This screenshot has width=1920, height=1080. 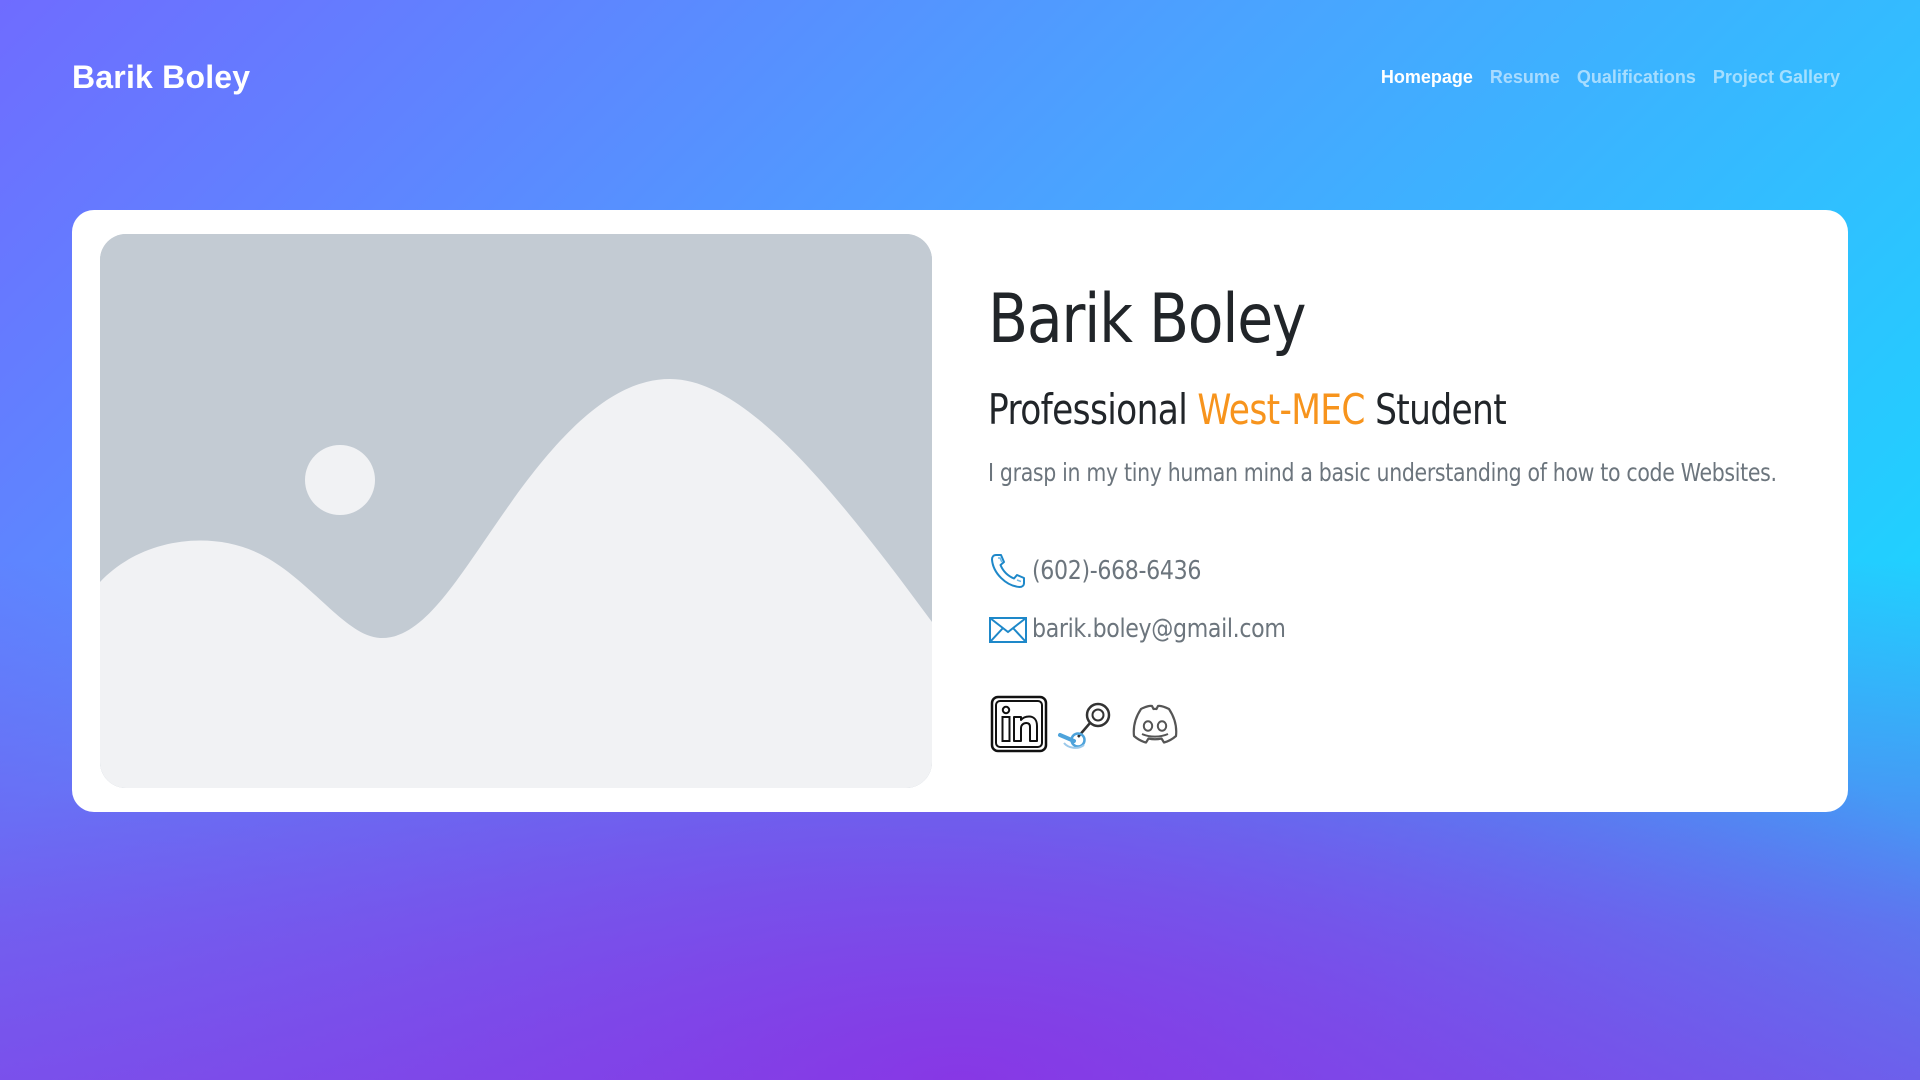 I want to click on profile-name: Barik Boley, so click(x=1147, y=319).